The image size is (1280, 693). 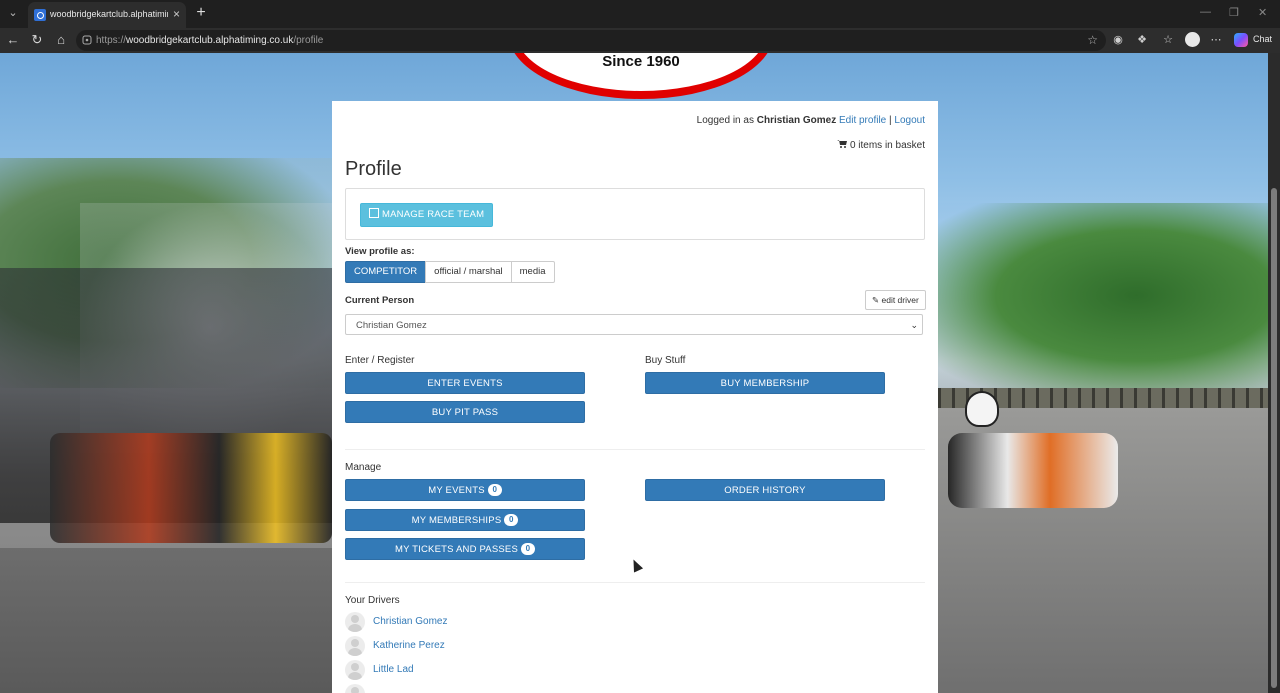 I want to click on favorites-icon: ☆, so click(x=1168, y=40).